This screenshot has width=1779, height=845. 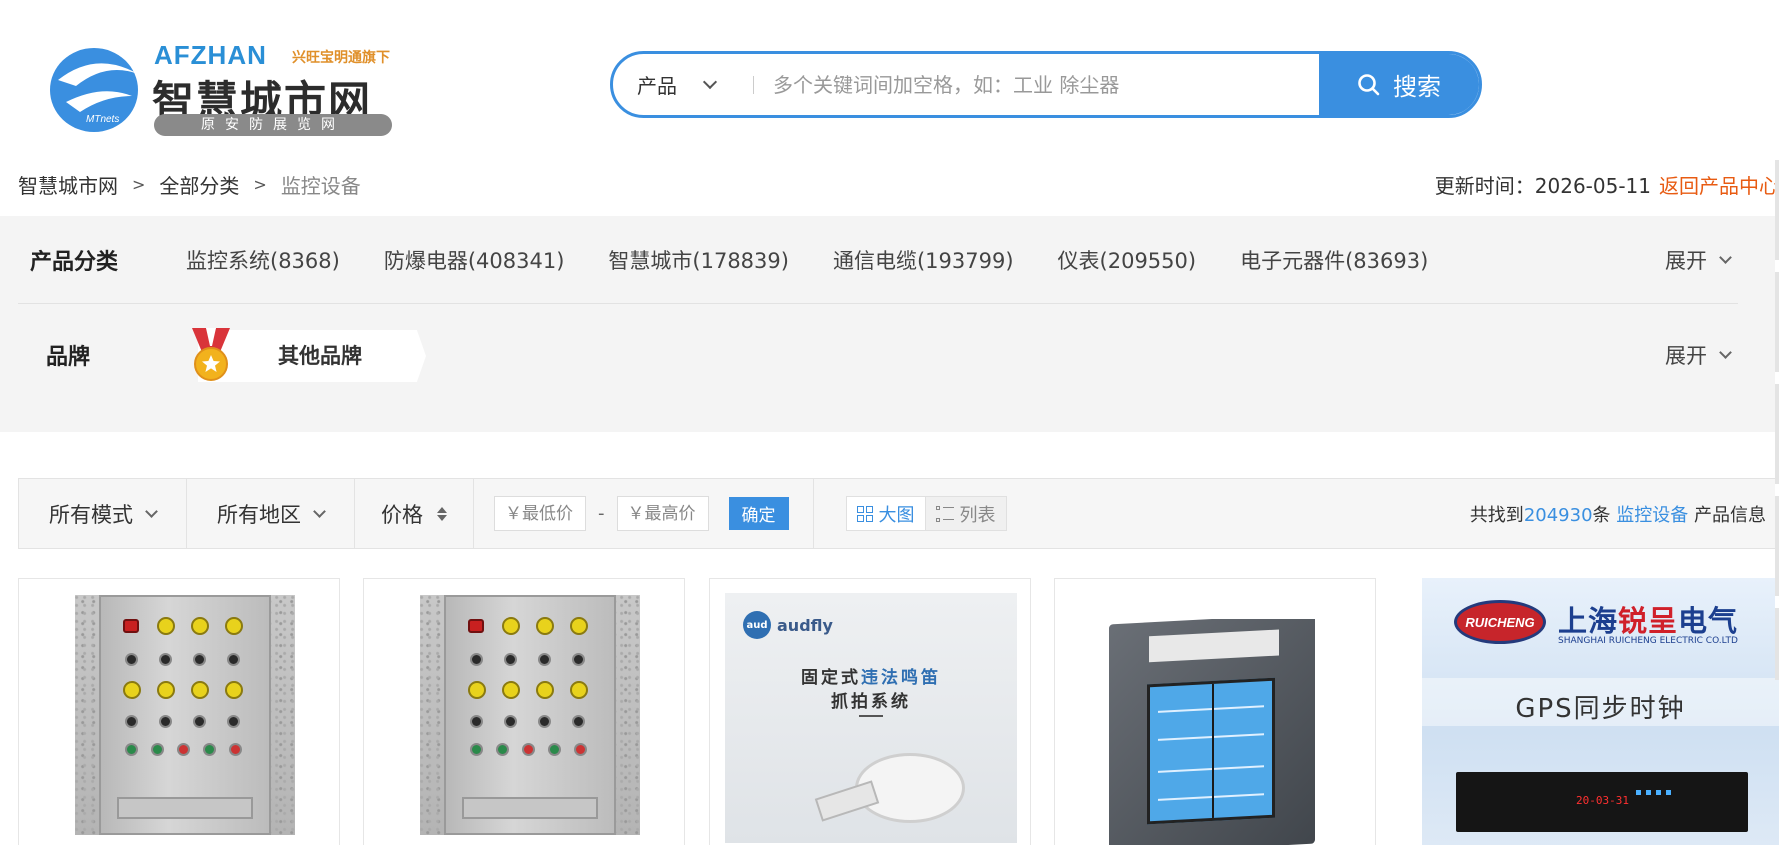 I want to click on company-name-en: SHANGHAI RUICHENG ELECTRIC CO.LTD, so click(x=1648, y=641).